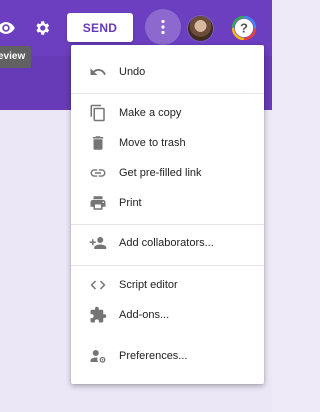  Describe the element at coordinates (98, 173) in the screenshot. I see `link-icon` at that location.